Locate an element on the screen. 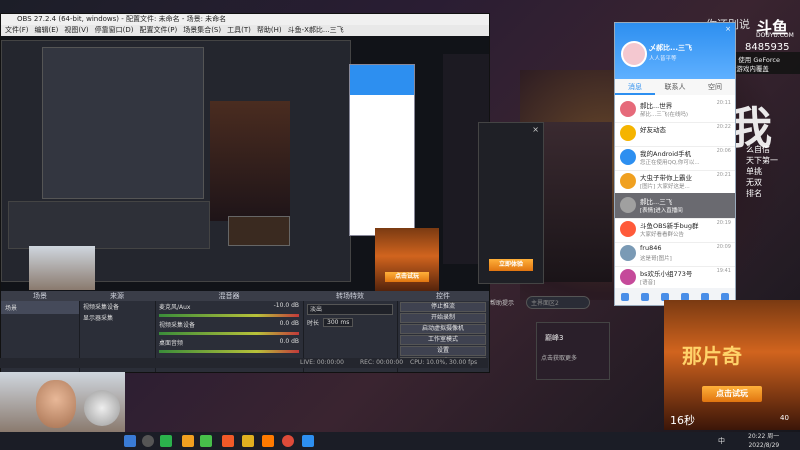  qq-message-item: 我的Android手机 您正在使用QQ,你可以... 20:06 is located at coordinates (675, 158).